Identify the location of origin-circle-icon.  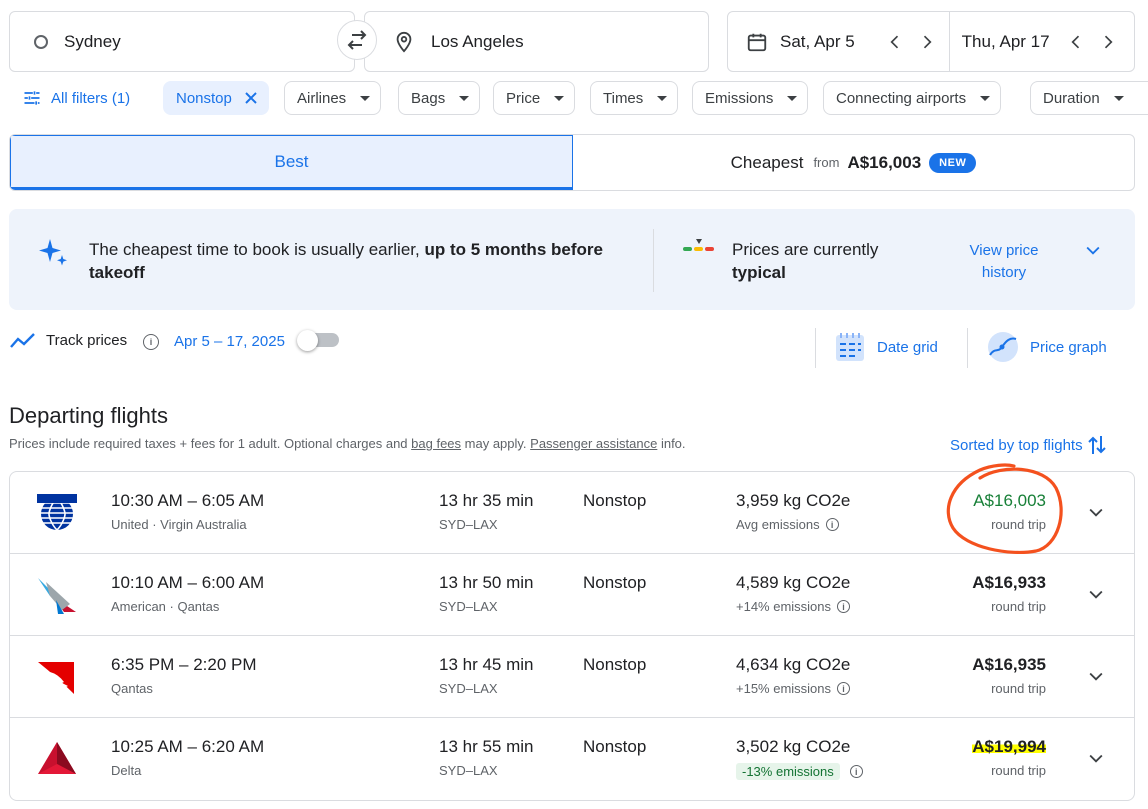
(41, 41).